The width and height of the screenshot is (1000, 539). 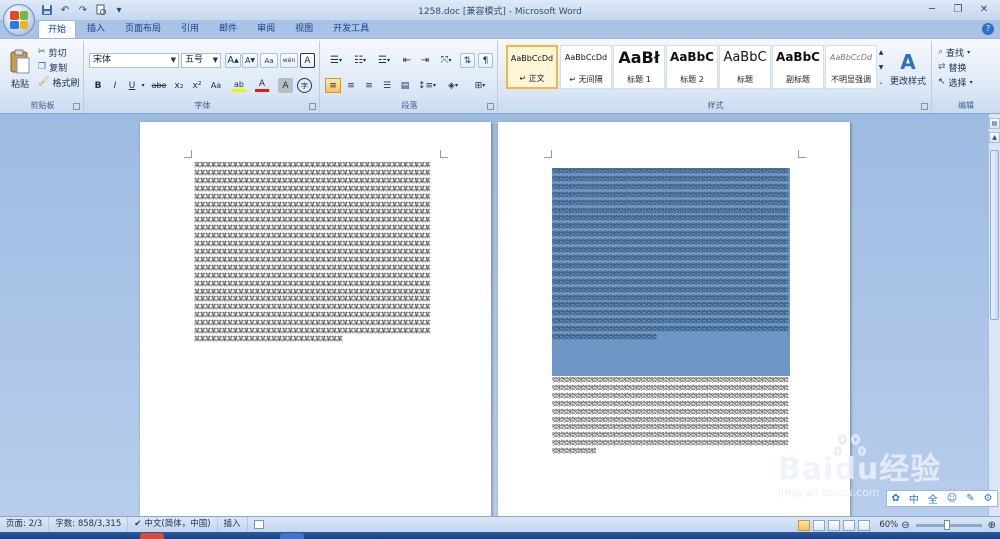 I want to click on print-layout-view-icon, so click(x=804, y=525).